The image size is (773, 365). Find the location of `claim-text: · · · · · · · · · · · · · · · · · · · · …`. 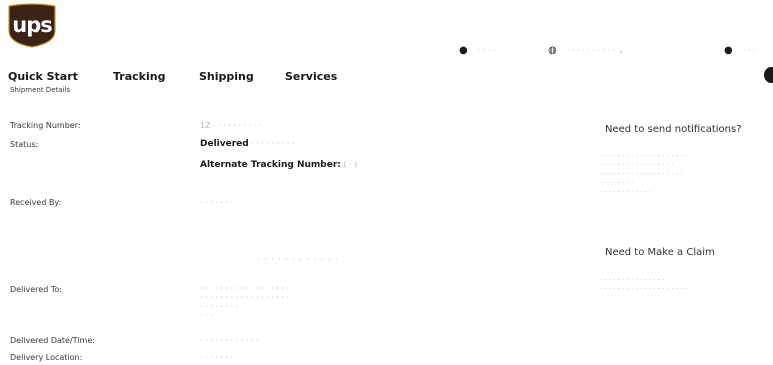

claim-text: · · · · · · · · · · · · · · · · · · · · … is located at coordinates (643, 285).